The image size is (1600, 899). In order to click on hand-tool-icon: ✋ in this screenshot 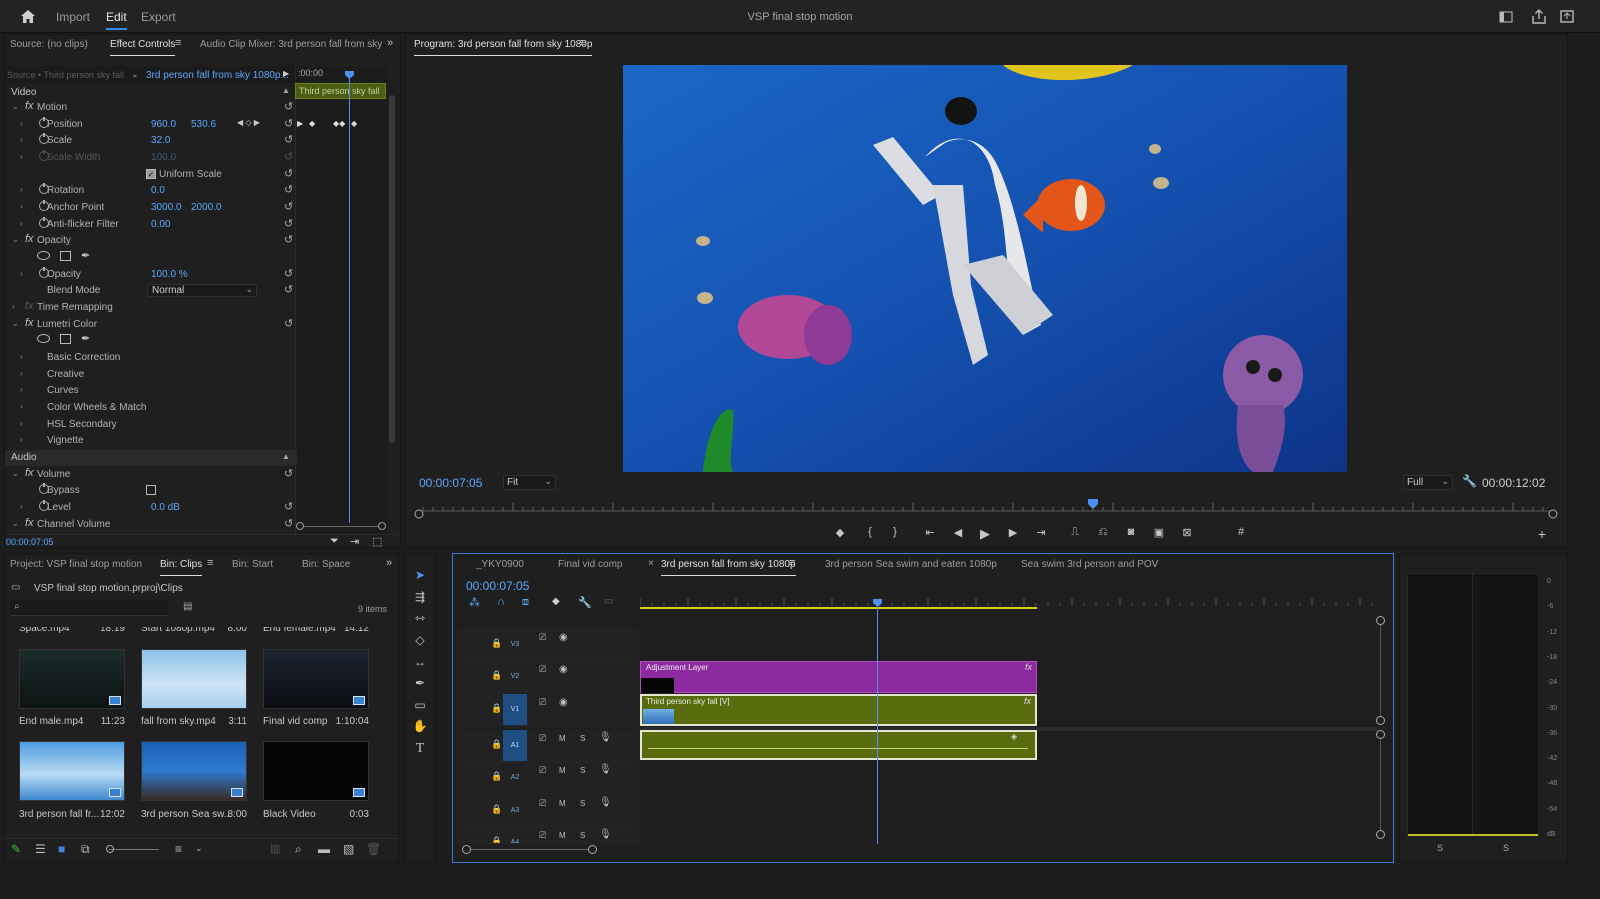, I will do `click(420, 727)`.